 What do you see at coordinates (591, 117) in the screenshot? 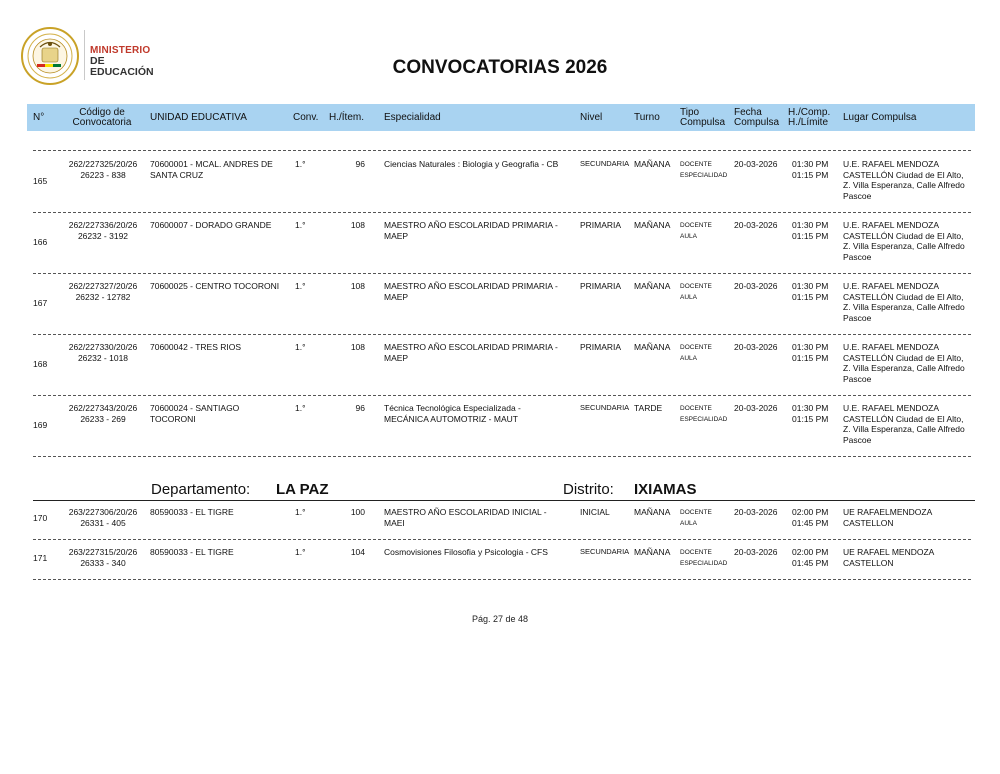
I see `header-nivel: Nivel` at bounding box center [591, 117].